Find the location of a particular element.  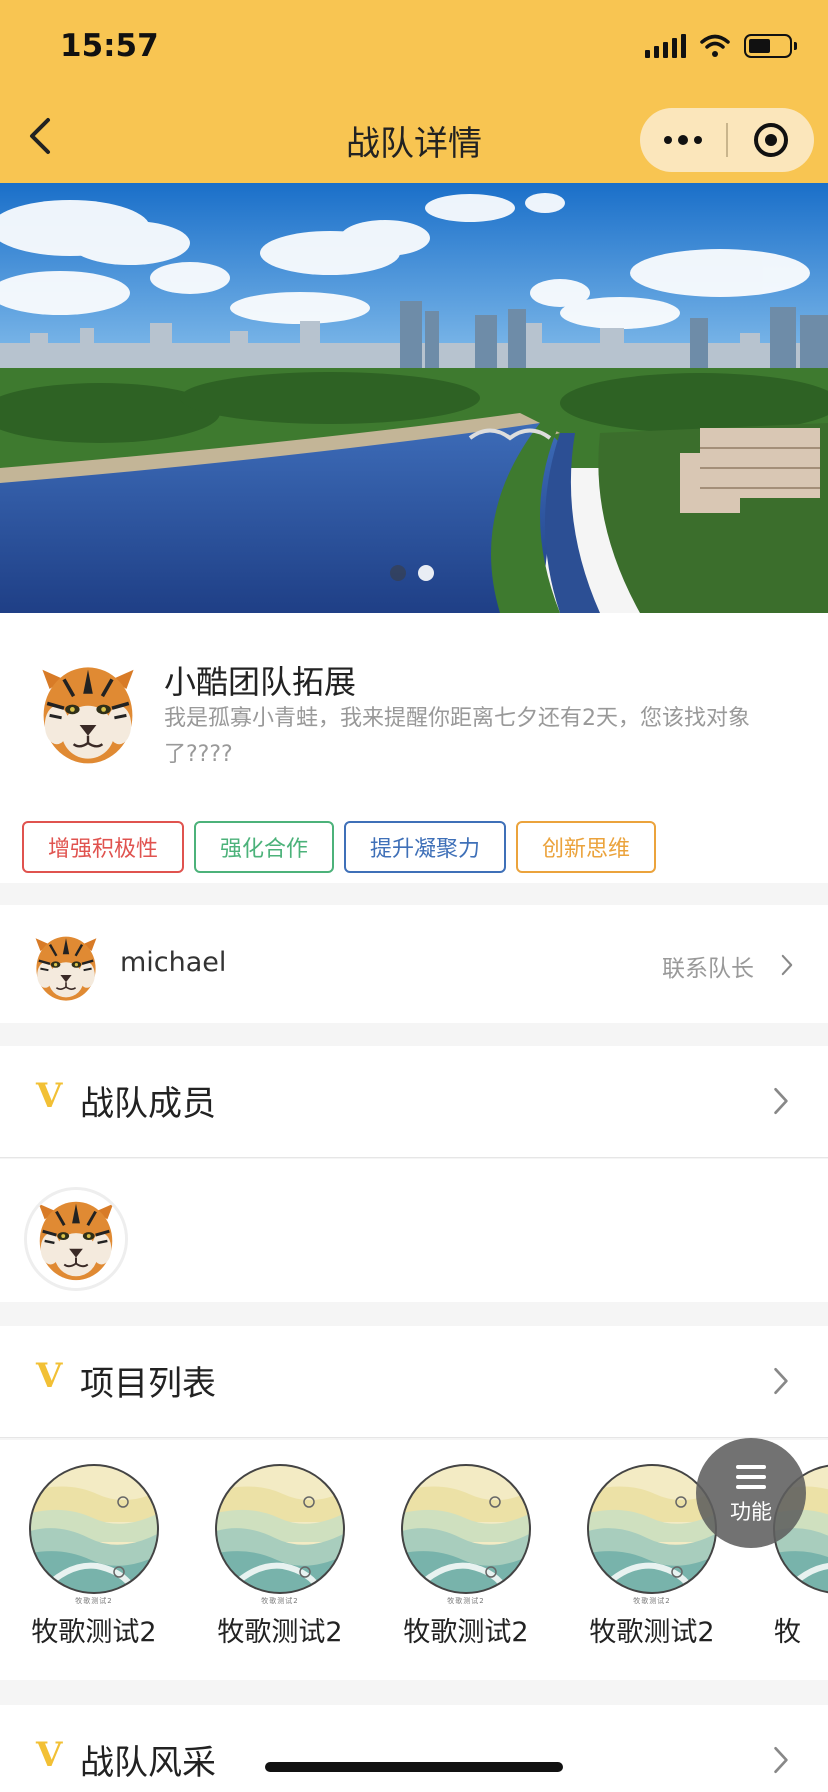

battery-icon is located at coordinates (770, 46).